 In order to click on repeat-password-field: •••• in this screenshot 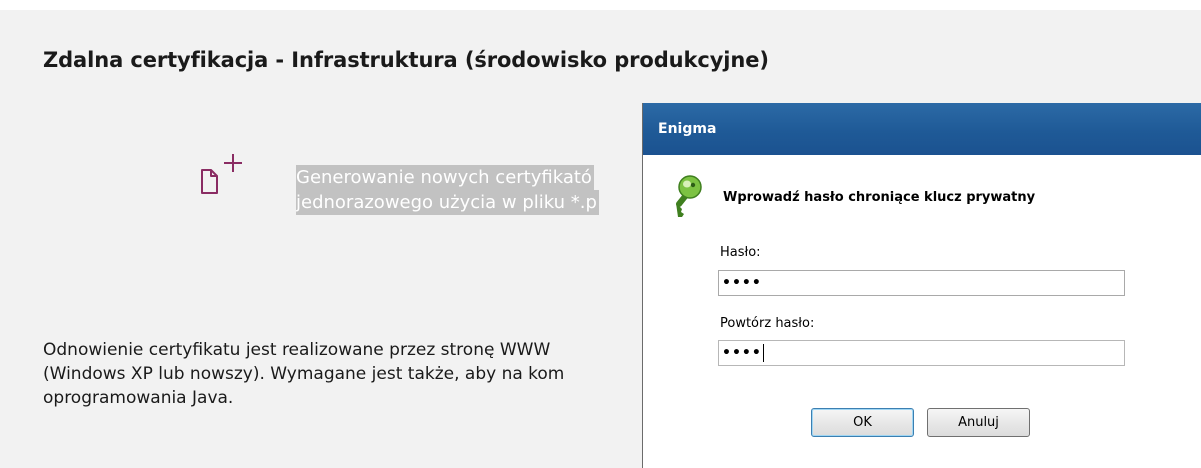, I will do `click(921, 353)`.